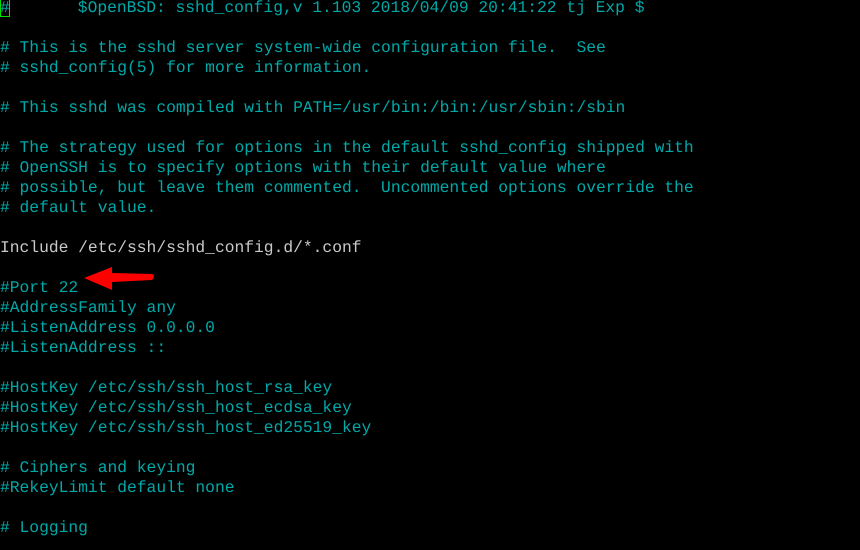 This screenshot has width=860, height=550. What do you see at coordinates (181, 248) in the screenshot?
I see `config-line: Include /etc/ssh/sshd_config.d/*.conf` at bounding box center [181, 248].